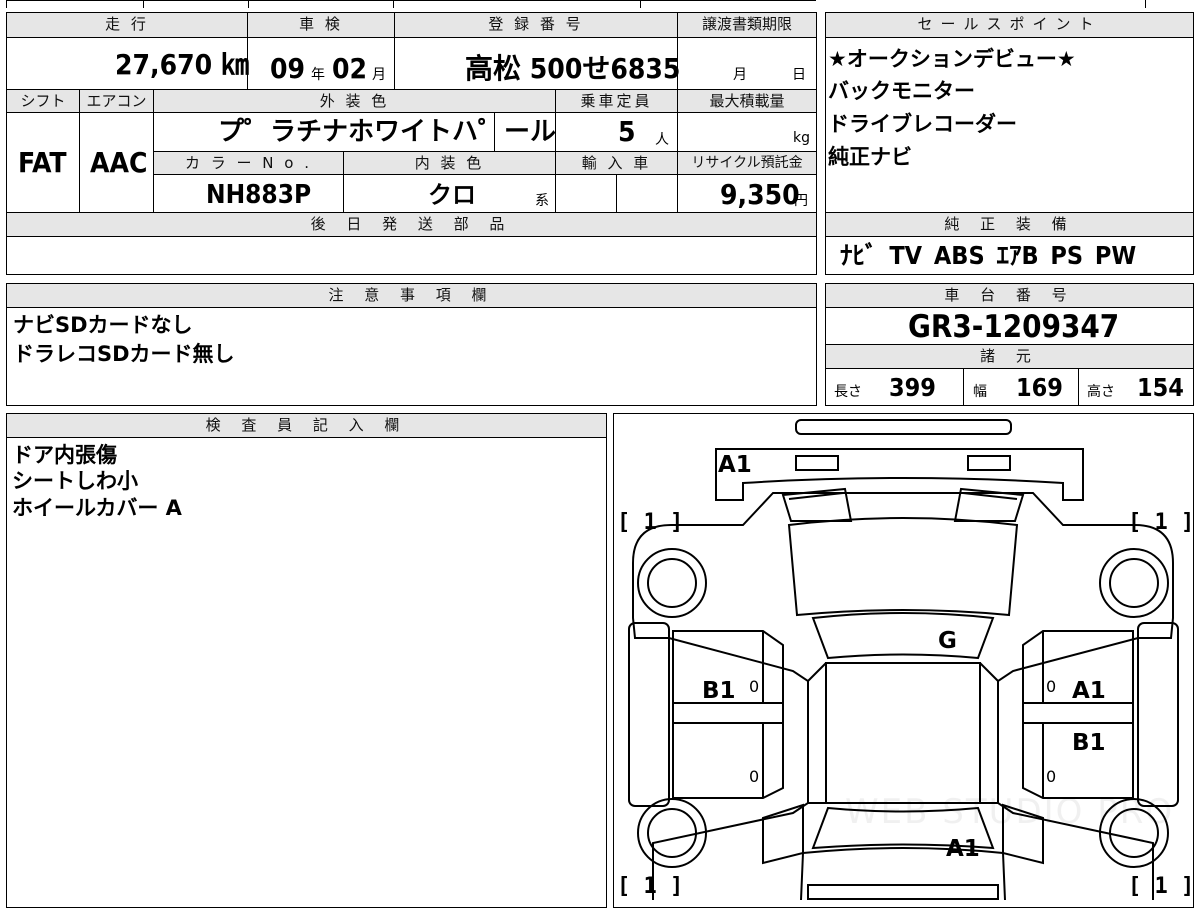 This screenshot has height=908, width=1200. Describe the element at coordinates (387, 132) in the screenshot. I see `exterior-color-value: プ゜ラチナホワイトハ゜ール` at that location.